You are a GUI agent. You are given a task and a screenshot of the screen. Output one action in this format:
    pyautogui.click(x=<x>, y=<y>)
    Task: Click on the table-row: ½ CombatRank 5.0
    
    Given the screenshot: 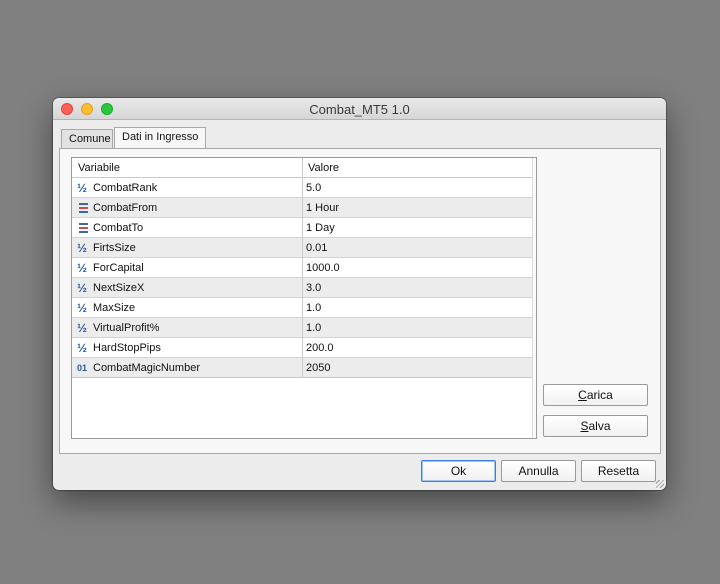 What is the action you would take?
    pyautogui.click(x=303, y=188)
    